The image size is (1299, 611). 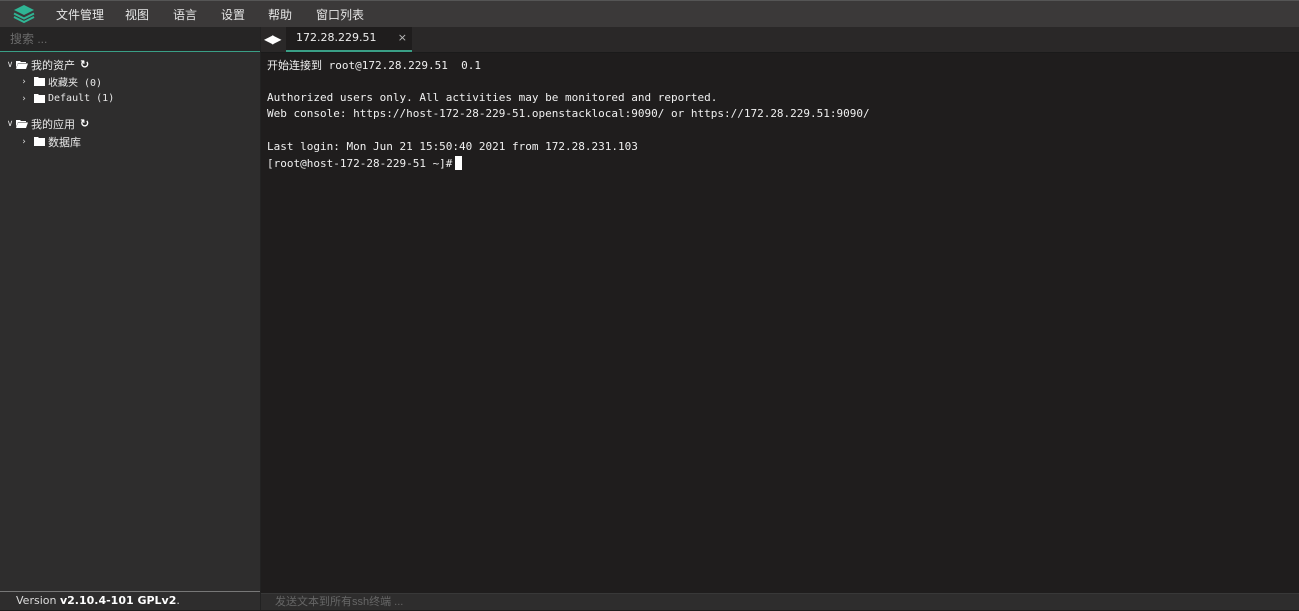 I want to click on menu-bar: 文件管理 视图 语言 设置 帮助 窗口列表, so click(x=649, y=13).